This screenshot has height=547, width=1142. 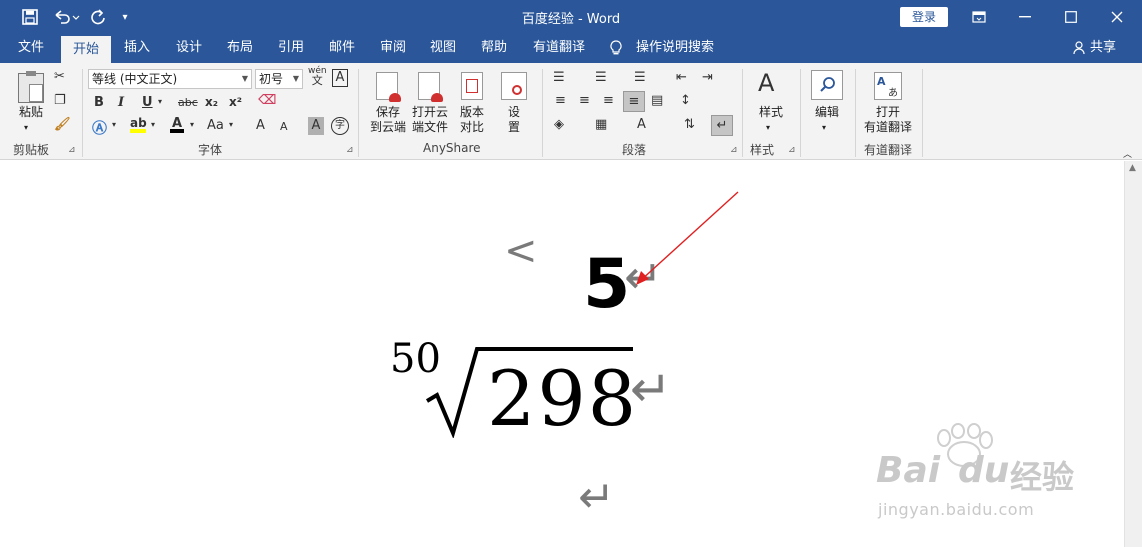 What do you see at coordinates (99, 102) in the screenshot?
I see `bold-button: B` at bounding box center [99, 102].